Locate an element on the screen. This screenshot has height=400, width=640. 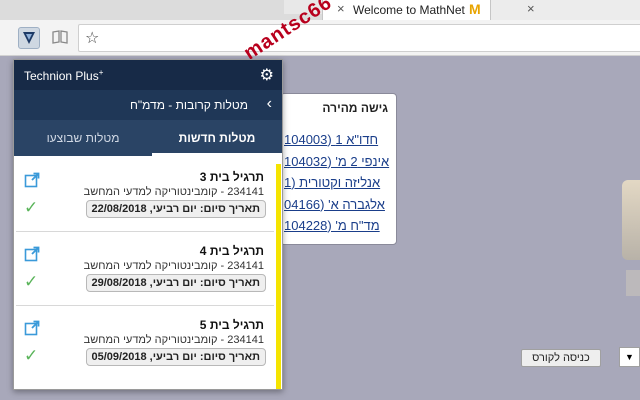
course-image-reflection is located at coordinates (633, 283).